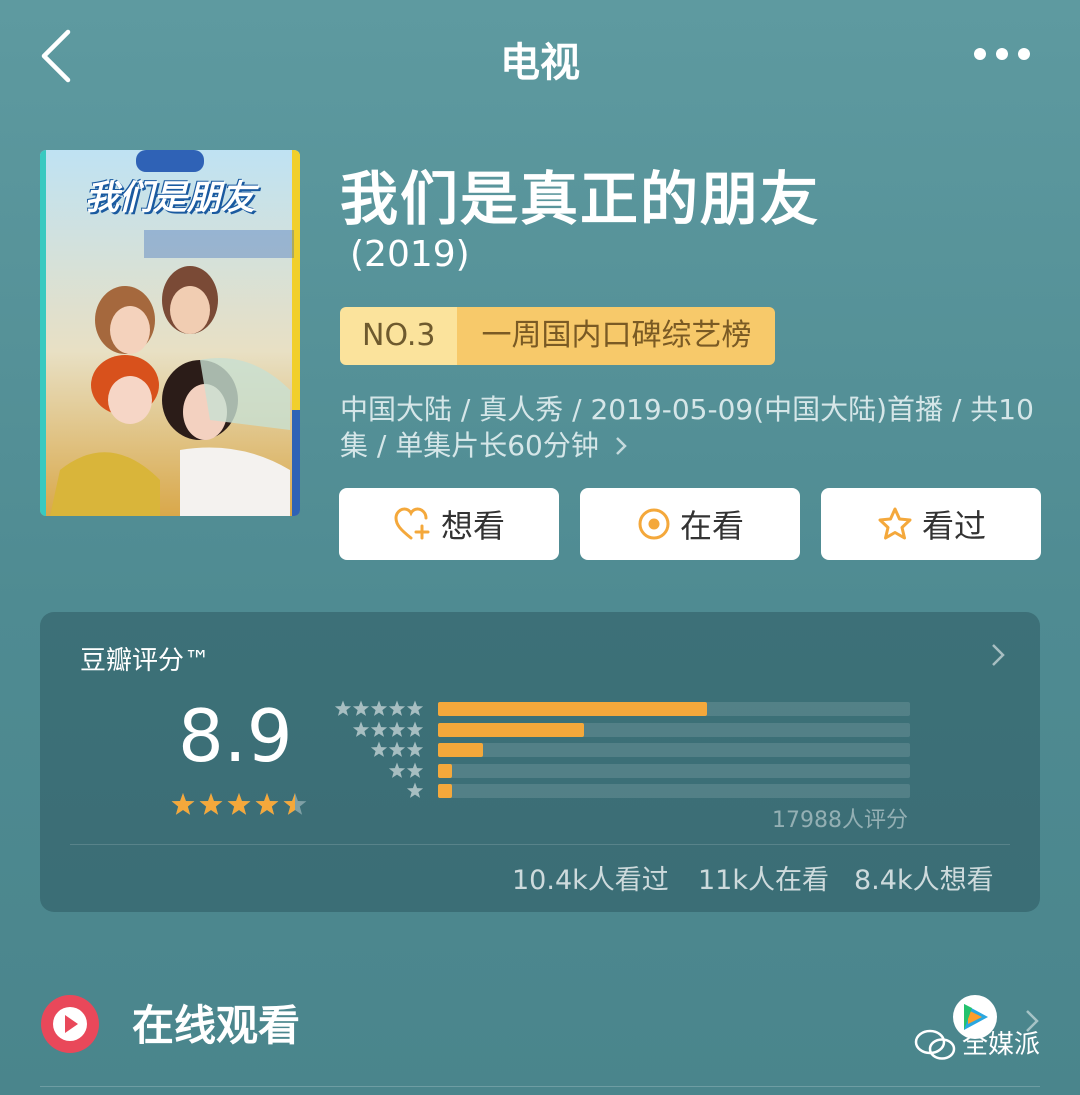  I want to click on watched-count: 10.4k人看过, so click(590, 880).